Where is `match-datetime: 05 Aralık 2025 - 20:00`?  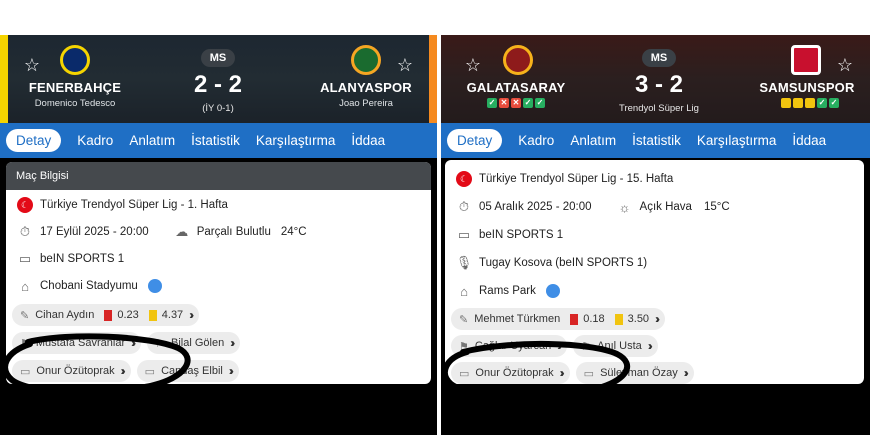 match-datetime: 05 Aralık 2025 - 20:00 is located at coordinates (535, 207).